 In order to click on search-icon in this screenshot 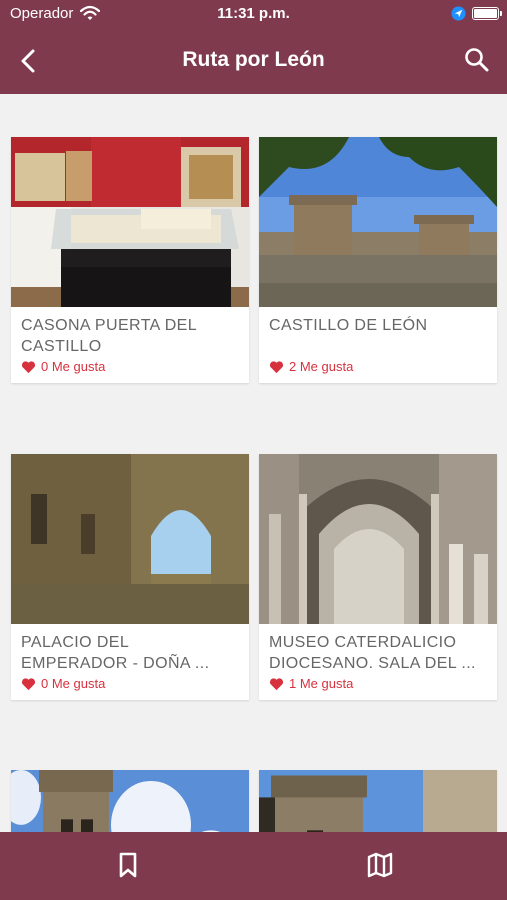, I will do `click(477, 60)`.